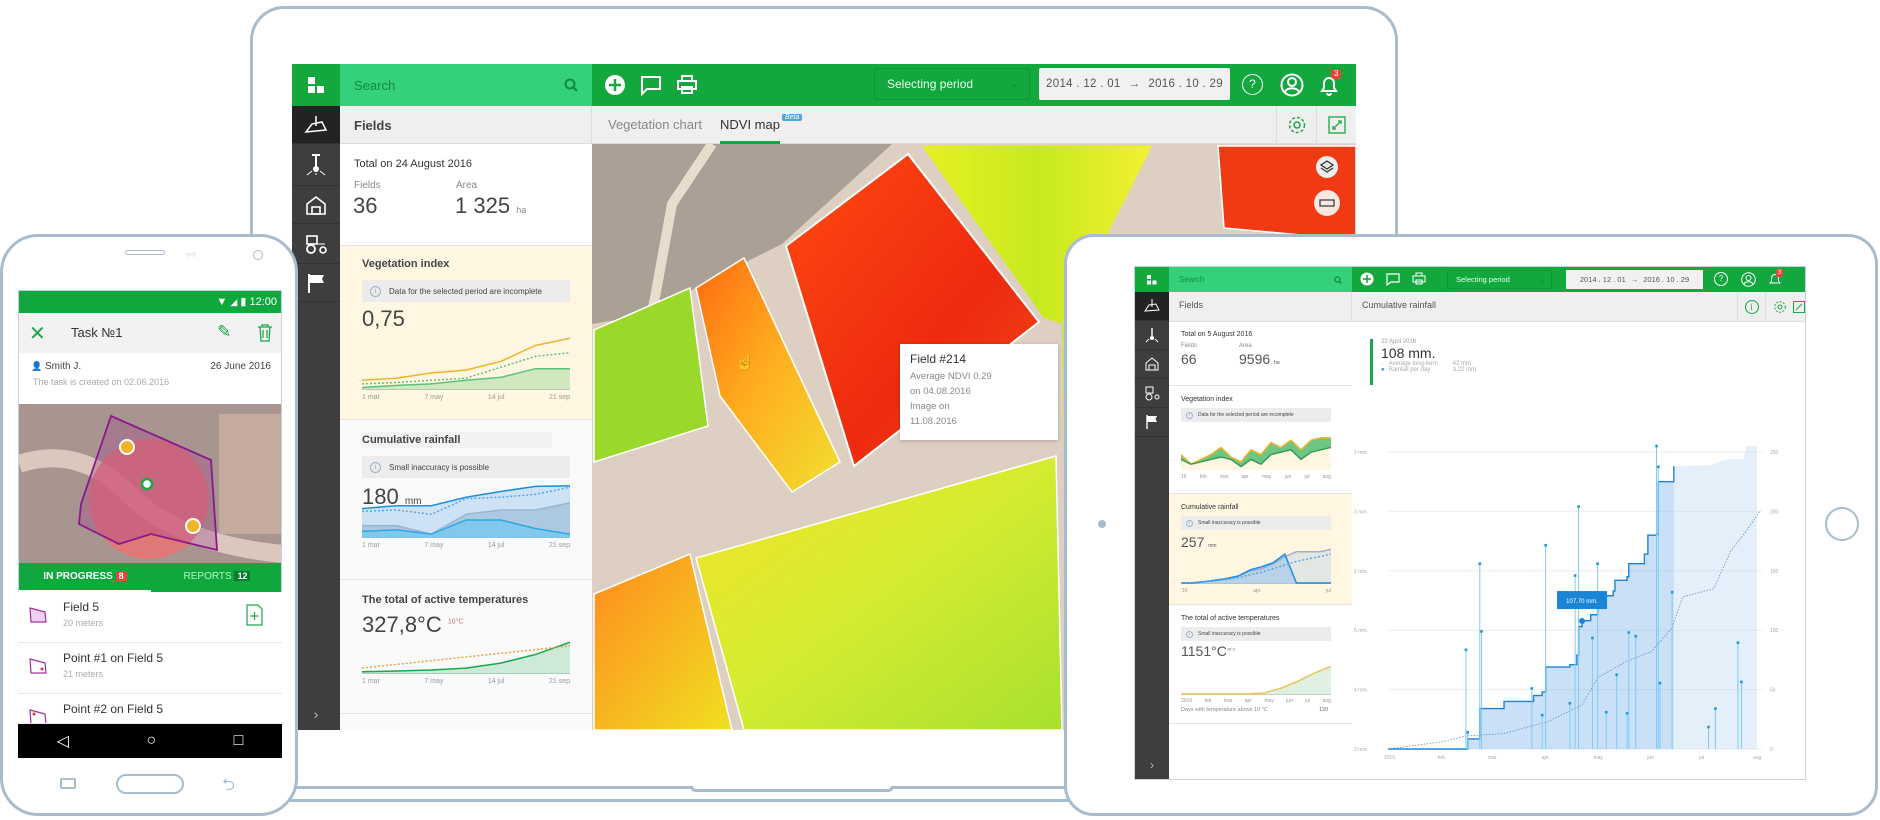 This screenshot has height=820, width=1880. Describe the element at coordinates (750, 125) in the screenshot. I see `tab-ndvi-map: NDVI map` at that location.